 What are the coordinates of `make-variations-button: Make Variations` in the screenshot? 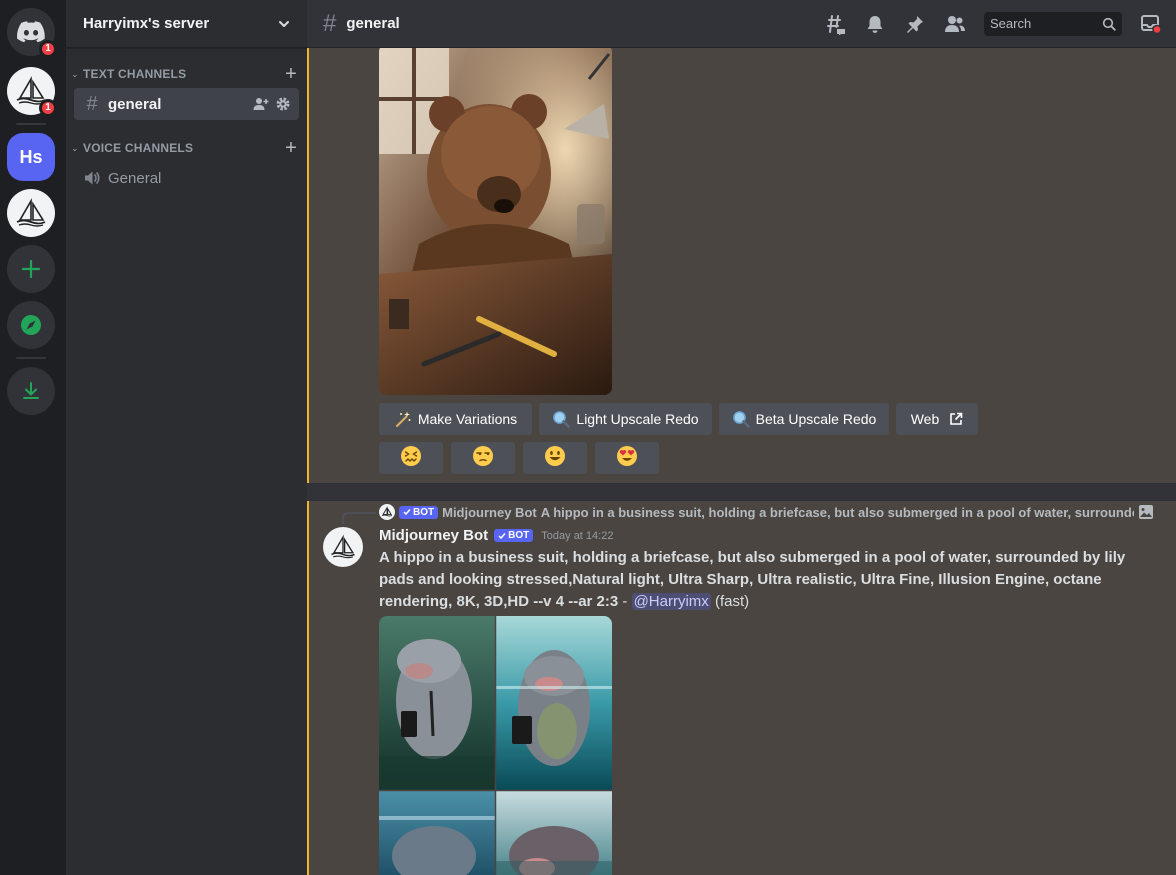 It's located at (455, 419).